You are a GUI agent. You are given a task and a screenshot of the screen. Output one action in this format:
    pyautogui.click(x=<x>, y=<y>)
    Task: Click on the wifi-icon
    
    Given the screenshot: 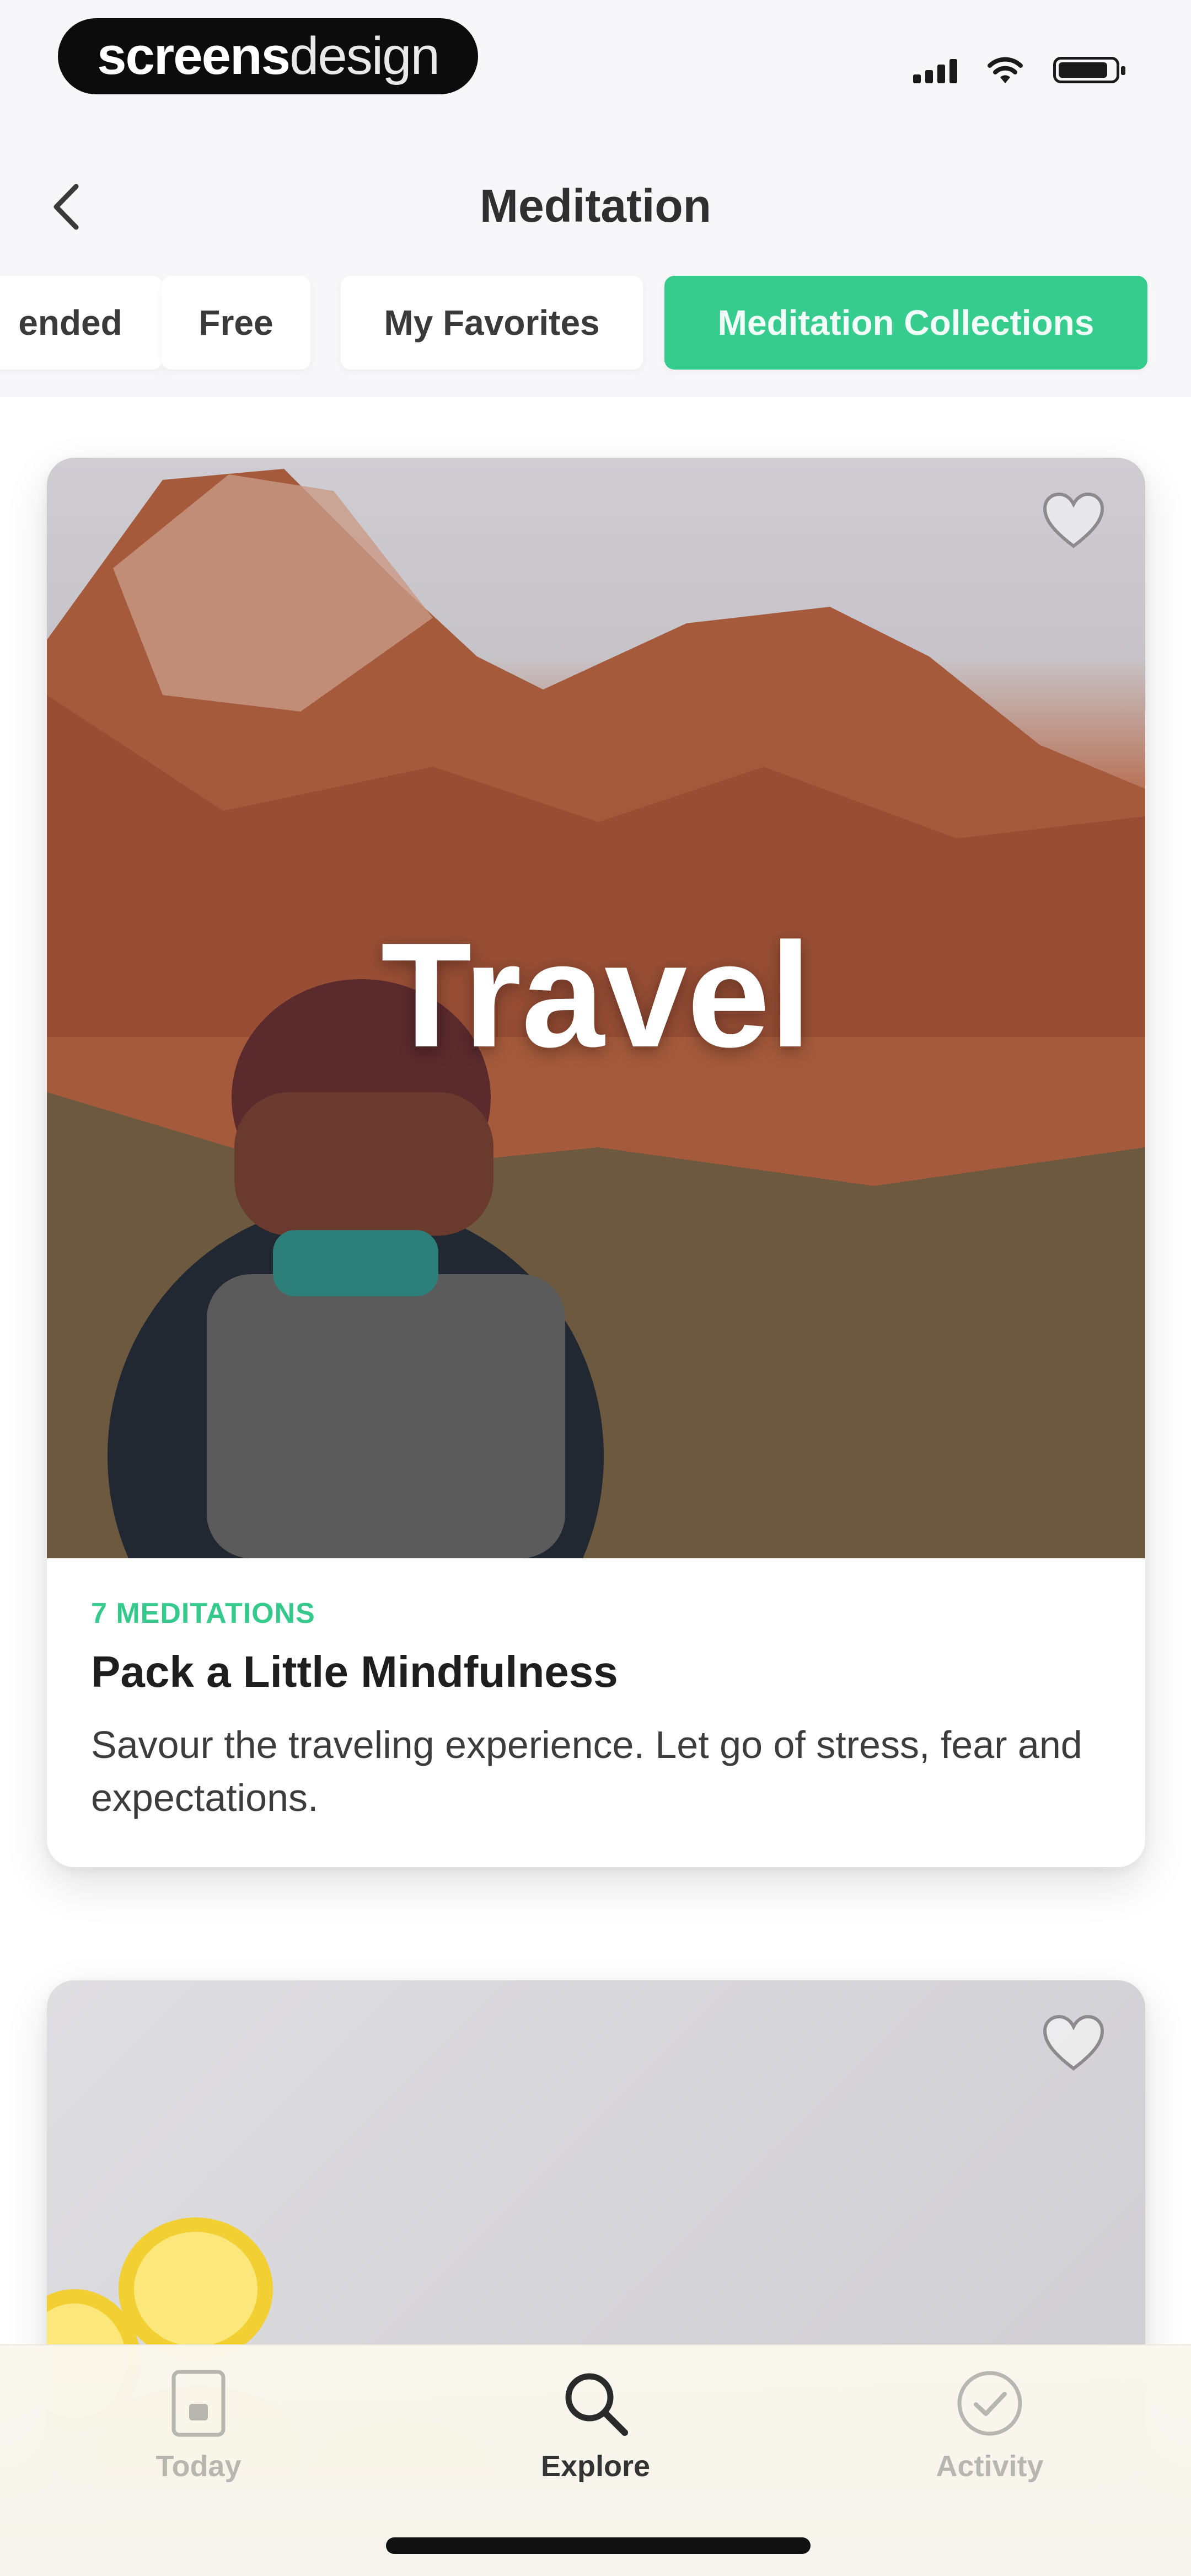 What is the action you would take?
    pyautogui.click(x=1006, y=70)
    